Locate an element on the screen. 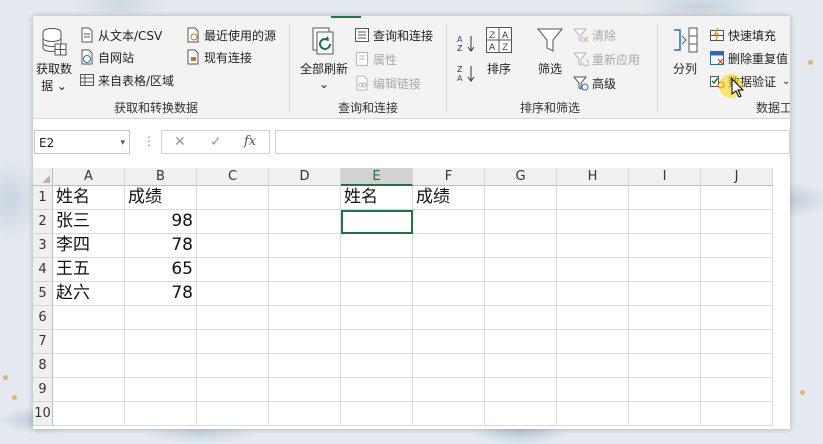  row-header-10: 10 is located at coordinates (43, 414).